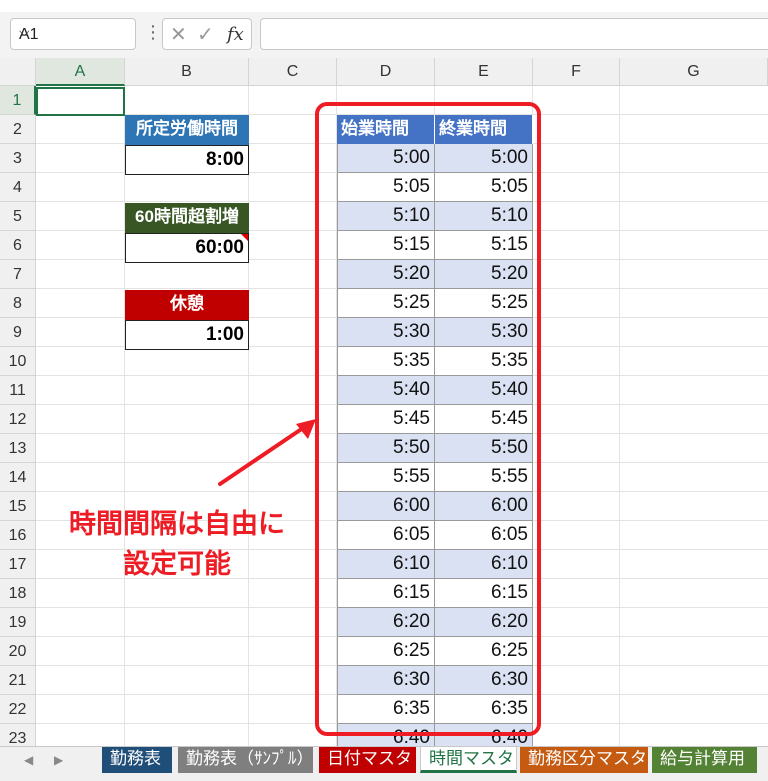  I want to click on chevron-down-icon: ⌵, so click(74, 31).